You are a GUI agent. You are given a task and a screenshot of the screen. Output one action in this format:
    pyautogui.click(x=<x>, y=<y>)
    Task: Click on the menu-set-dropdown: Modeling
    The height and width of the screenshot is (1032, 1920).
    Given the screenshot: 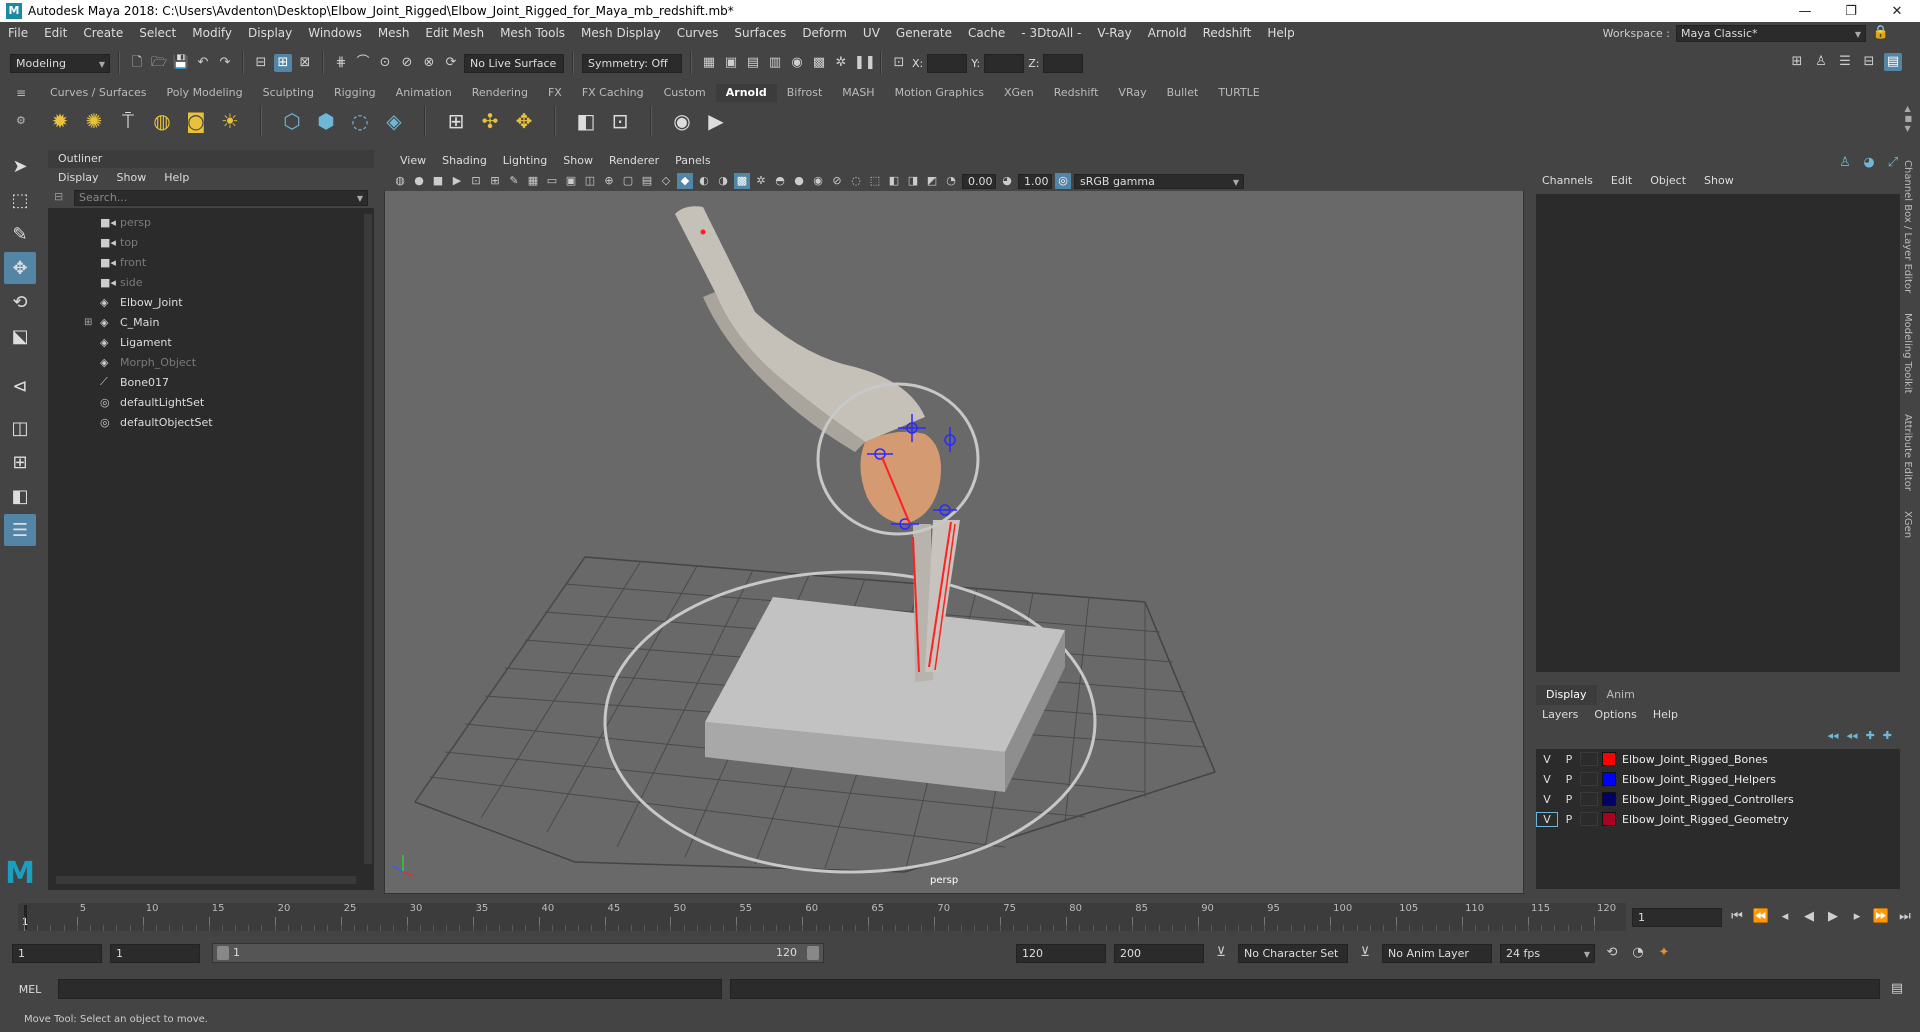 What is the action you would take?
    pyautogui.click(x=60, y=63)
    